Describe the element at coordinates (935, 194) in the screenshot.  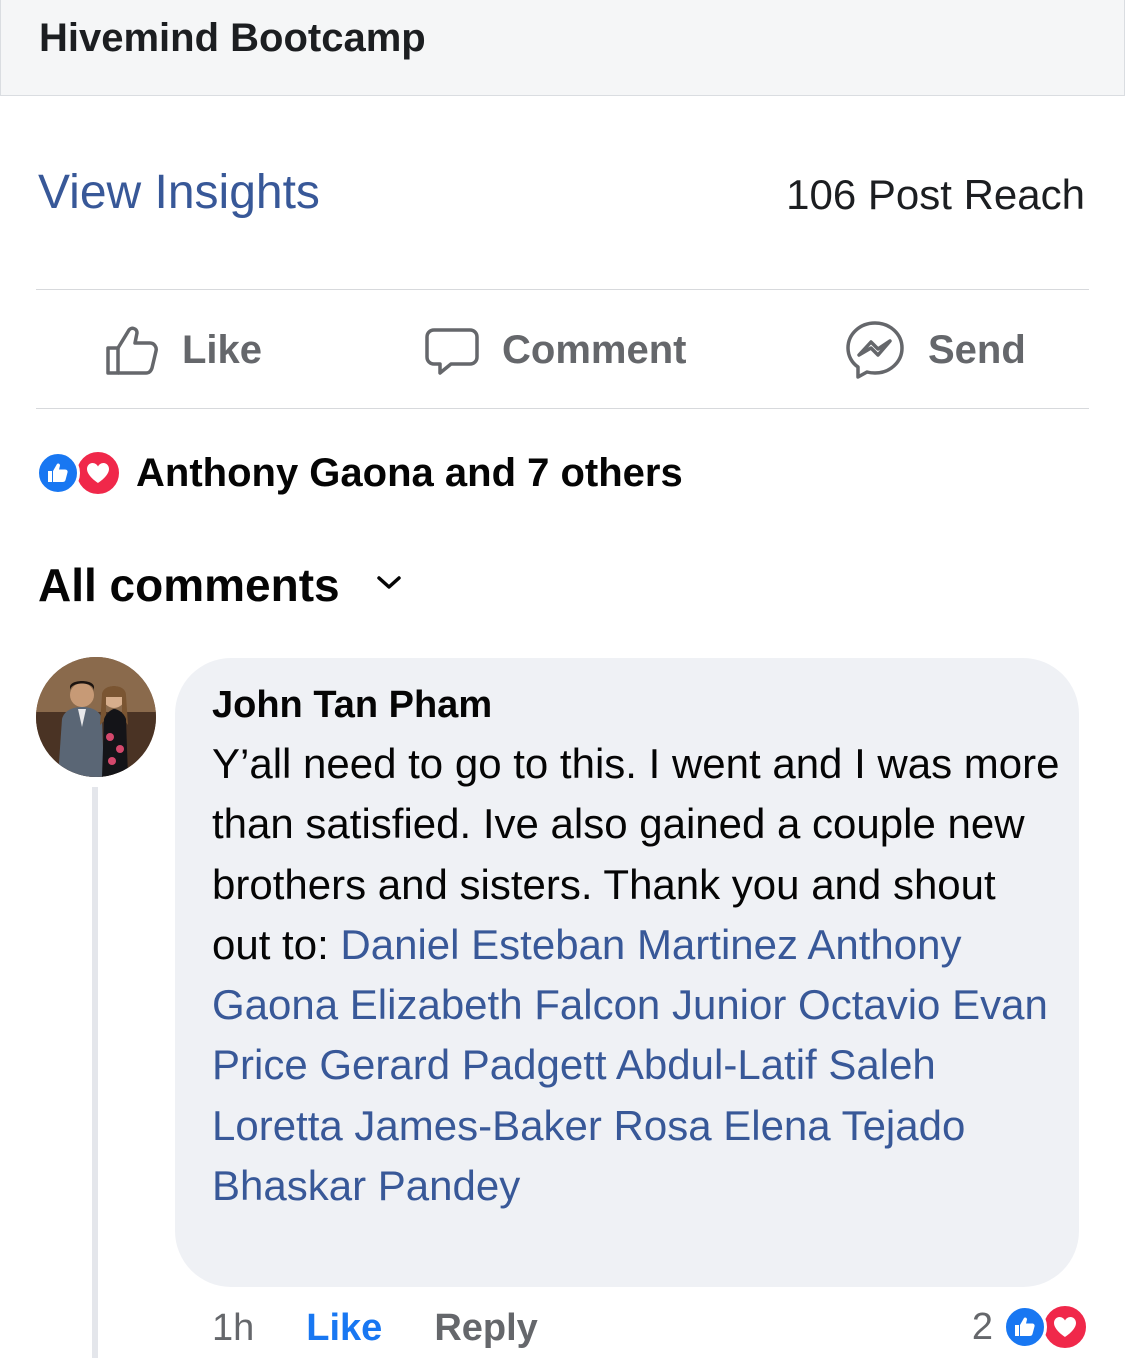
I see `post-reach-count: 106 Post Reach` at that location.